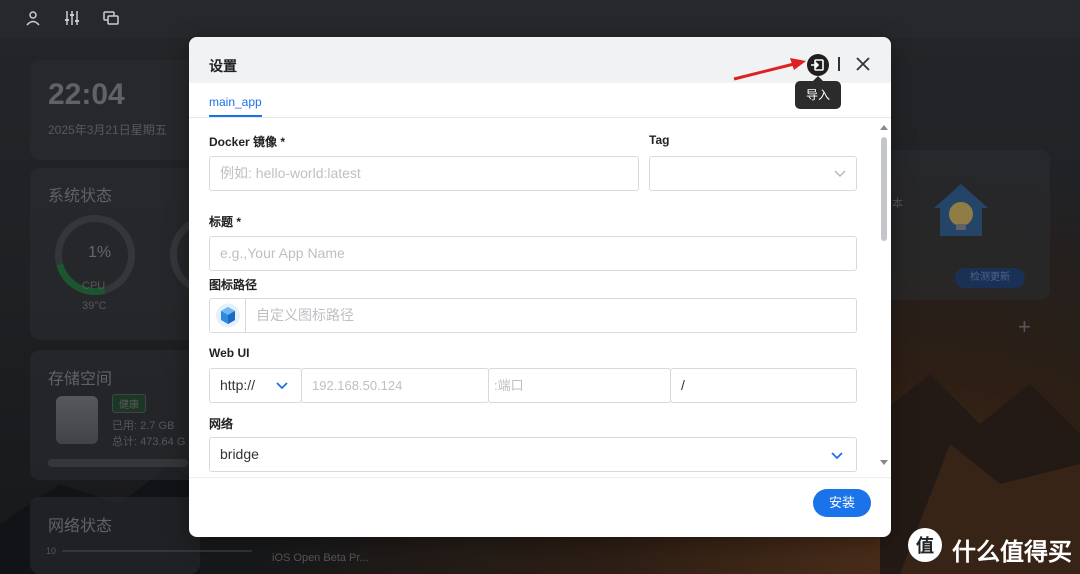 The height and width of the screenshot is (574, 1080). What do you see at coordinates (533, 315) in the screenshot?
I see `icon-path-input: 自定义图标路径` at bounding box center [533, 315].